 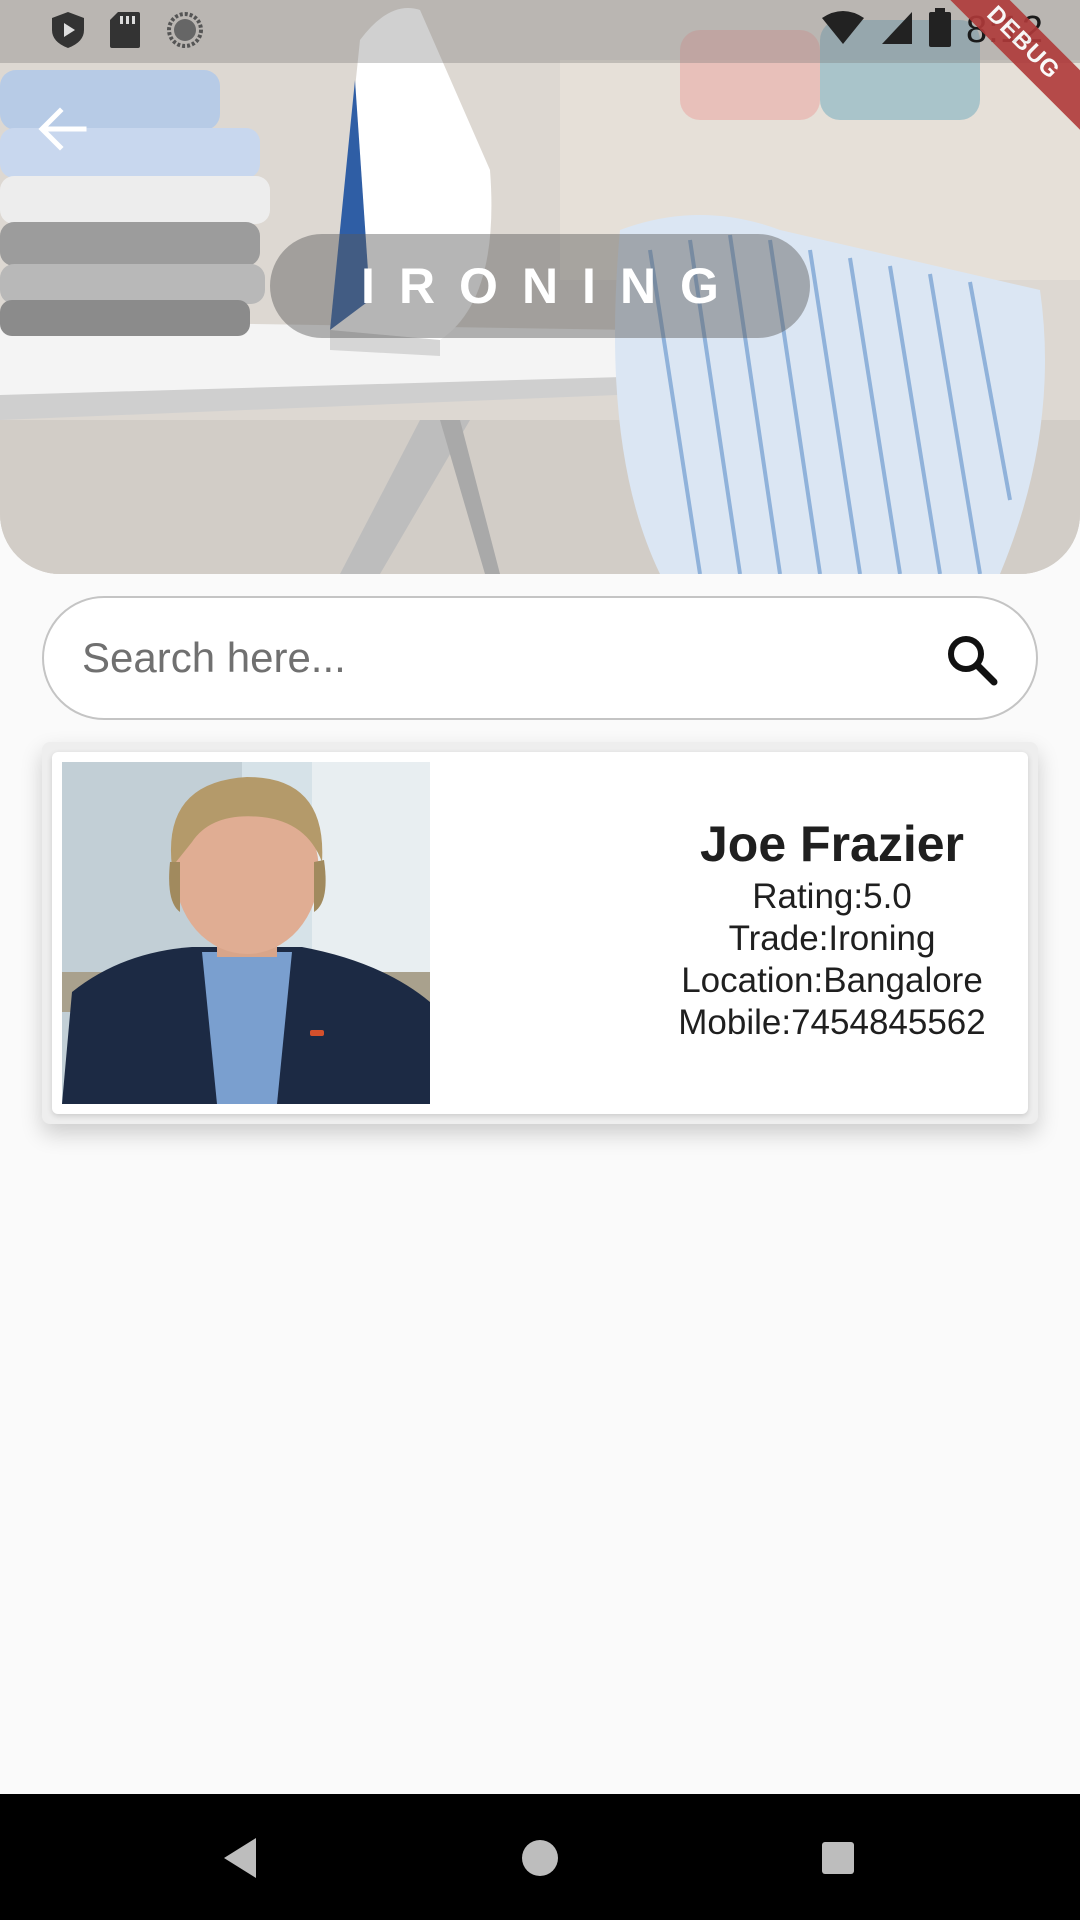 I want to click on provider-rating: Rating:5.0, so click(x=832, y=896).